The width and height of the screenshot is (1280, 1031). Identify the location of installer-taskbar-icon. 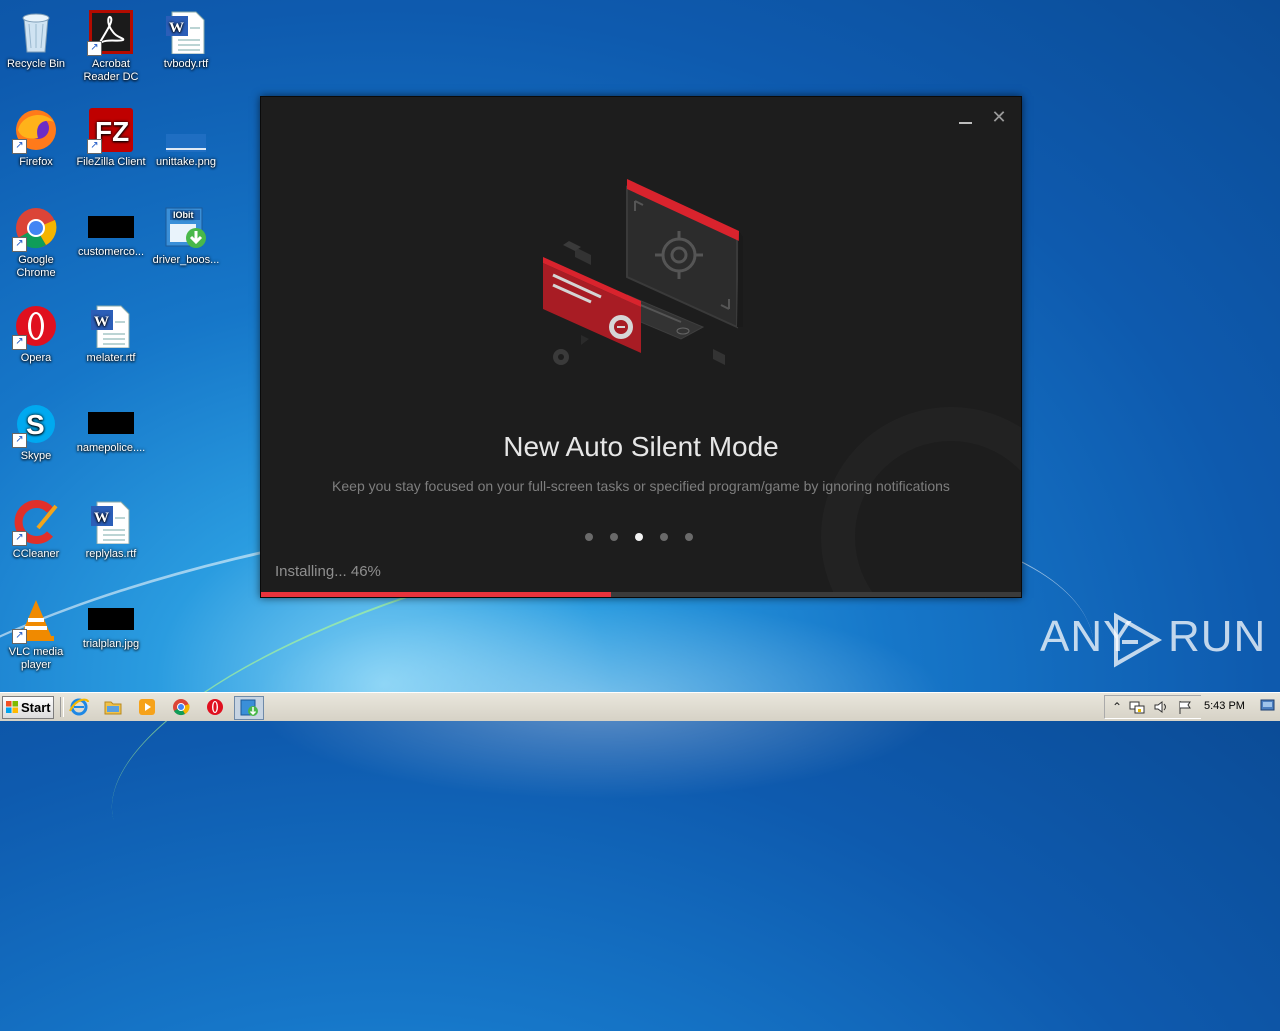
(249, 708).